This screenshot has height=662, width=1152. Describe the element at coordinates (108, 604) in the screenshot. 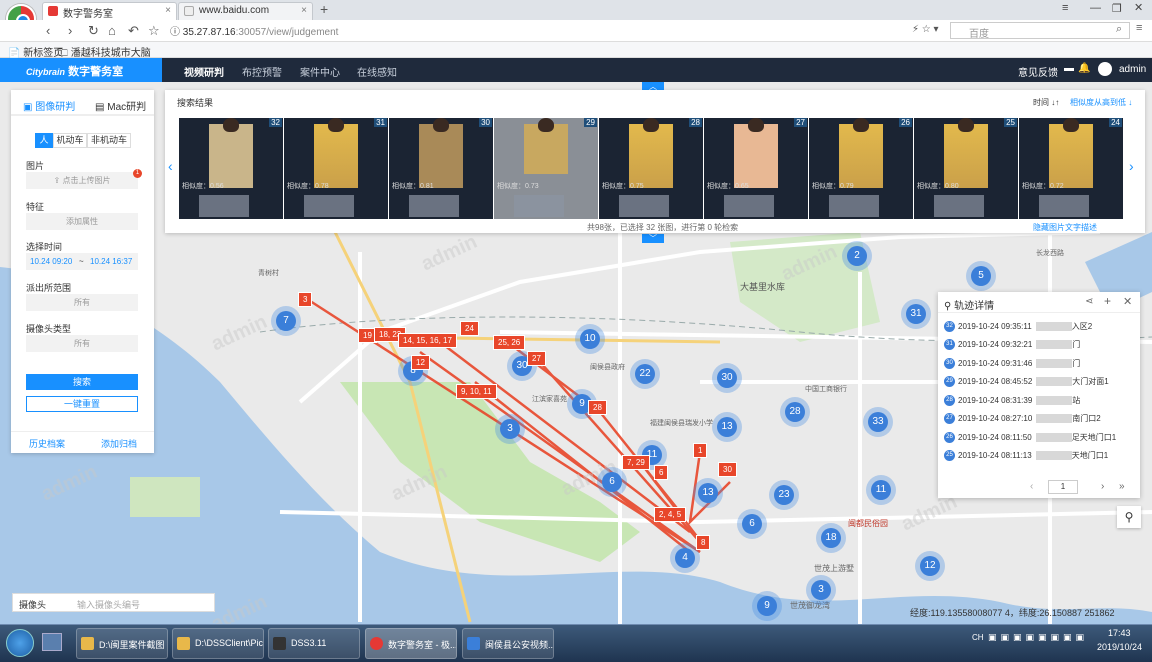

I see `camera-search-input: 输入摄像头编号` at that location.